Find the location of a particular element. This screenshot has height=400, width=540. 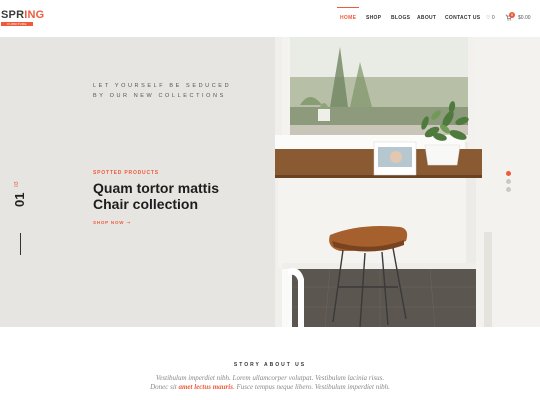

nav-shop: SHOP is located at coordinates (373, 18).